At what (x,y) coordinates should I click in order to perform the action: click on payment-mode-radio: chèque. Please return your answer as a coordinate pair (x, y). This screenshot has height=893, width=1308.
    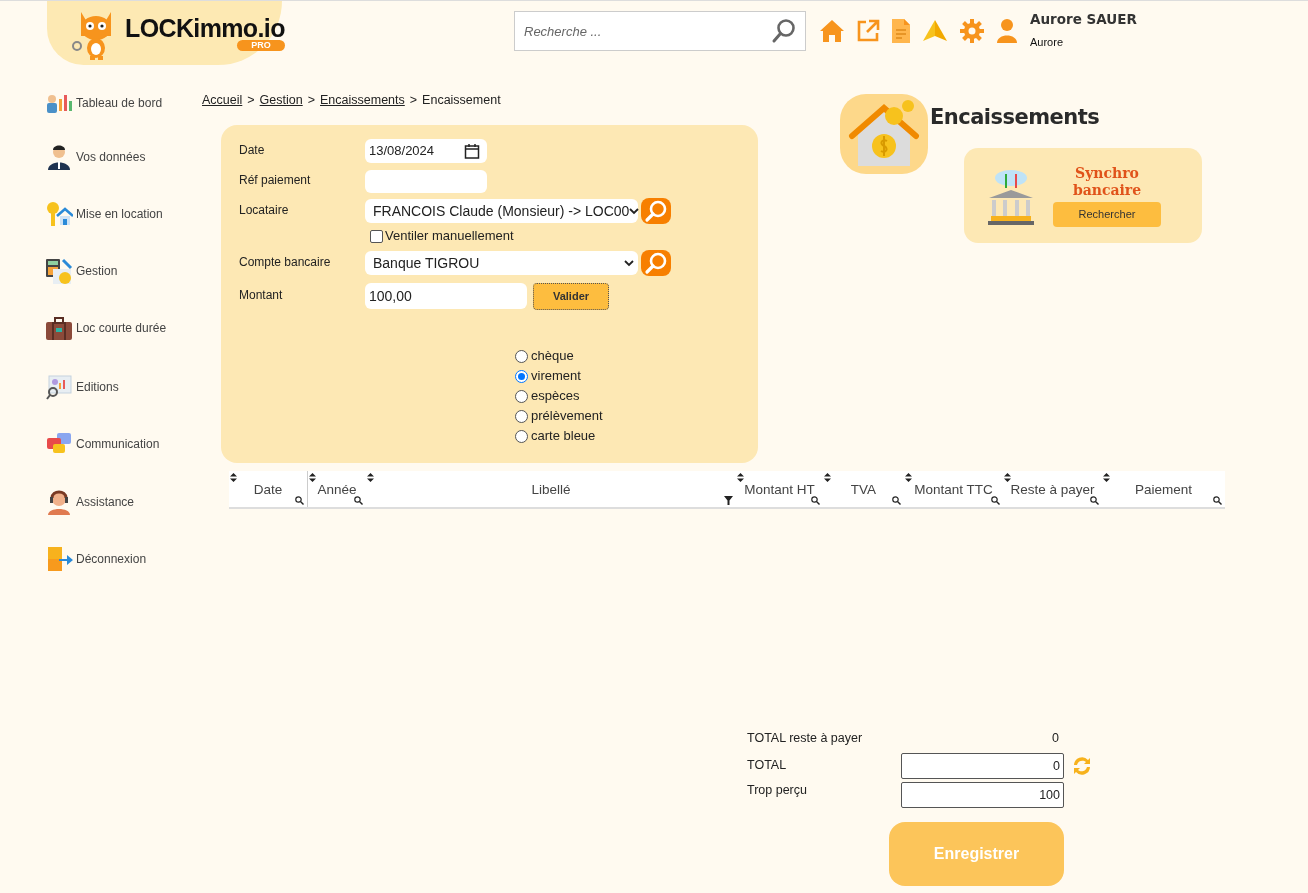
    Looking at the image, I should click on (636, 356).